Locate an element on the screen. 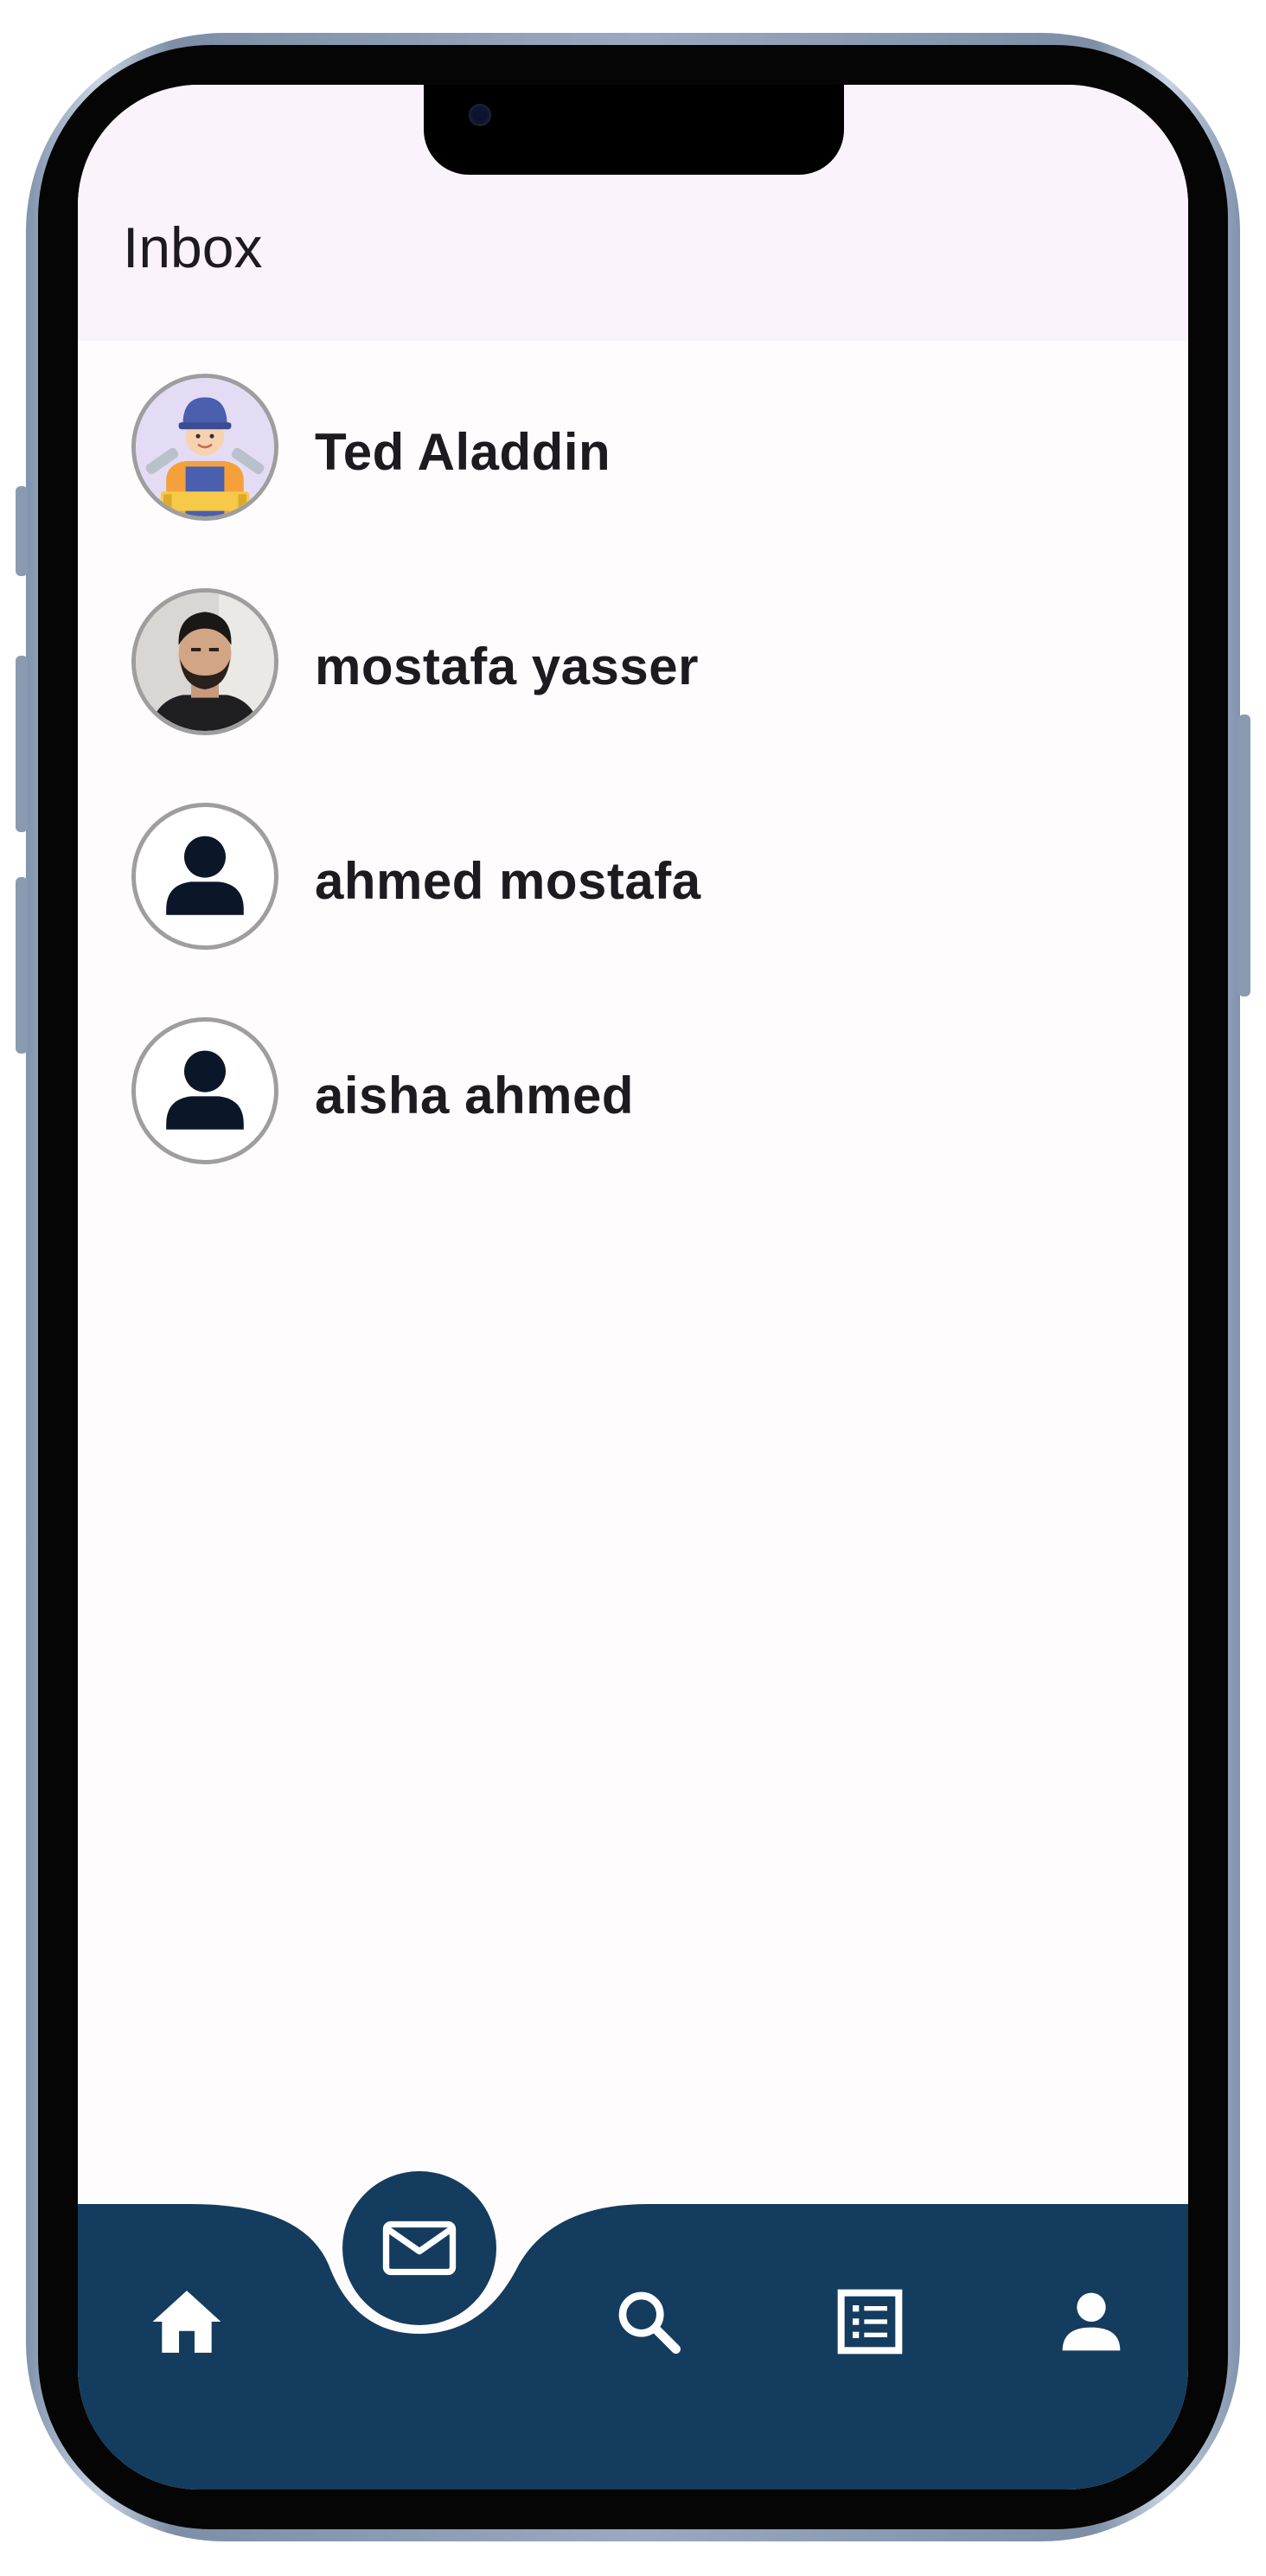 This screenshot has height=2576, width=1266. list-icon is located at coordinates (870, 2322).